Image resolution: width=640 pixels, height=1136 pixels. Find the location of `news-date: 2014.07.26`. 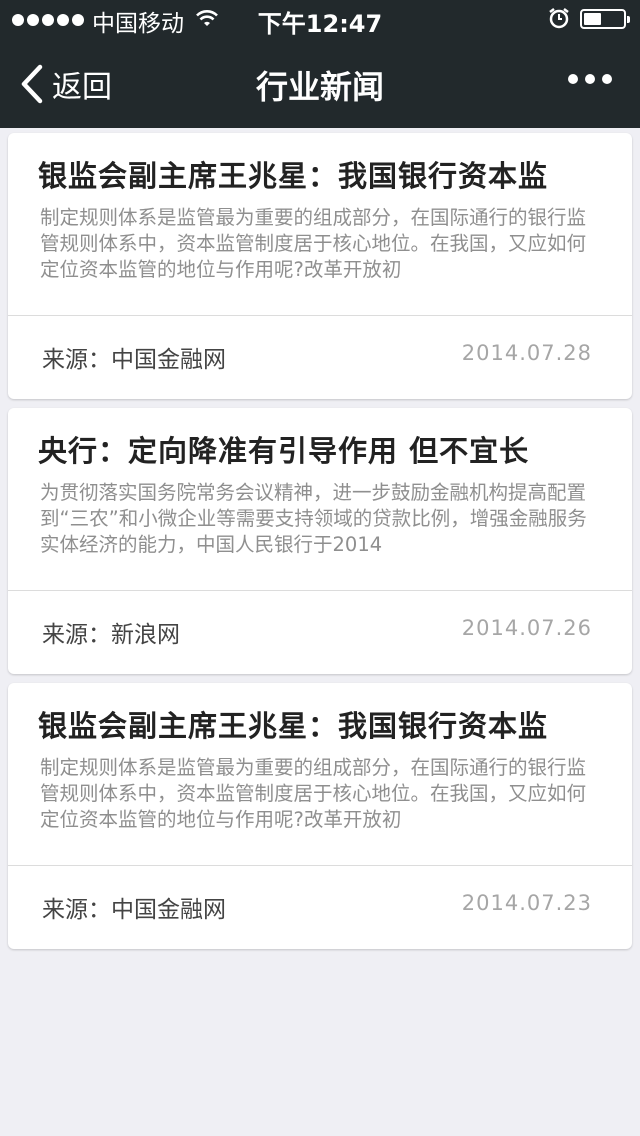

news-date: 2014.07.26 is located at coordinates (526, 628).